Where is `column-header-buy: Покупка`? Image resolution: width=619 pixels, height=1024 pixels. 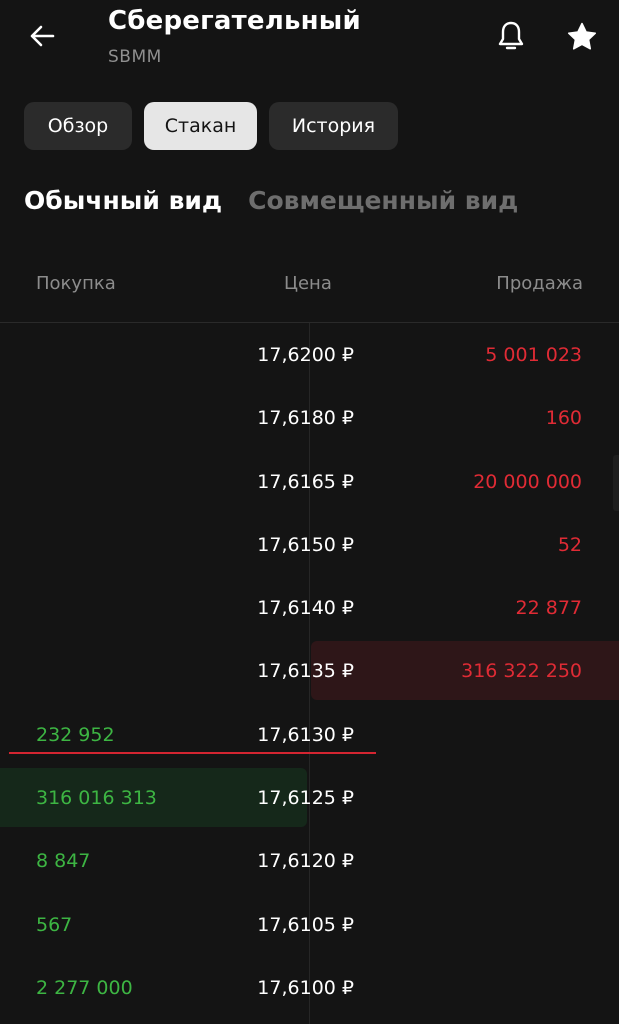 column-header-buy: Покупка is located at coordinates (76, 283).